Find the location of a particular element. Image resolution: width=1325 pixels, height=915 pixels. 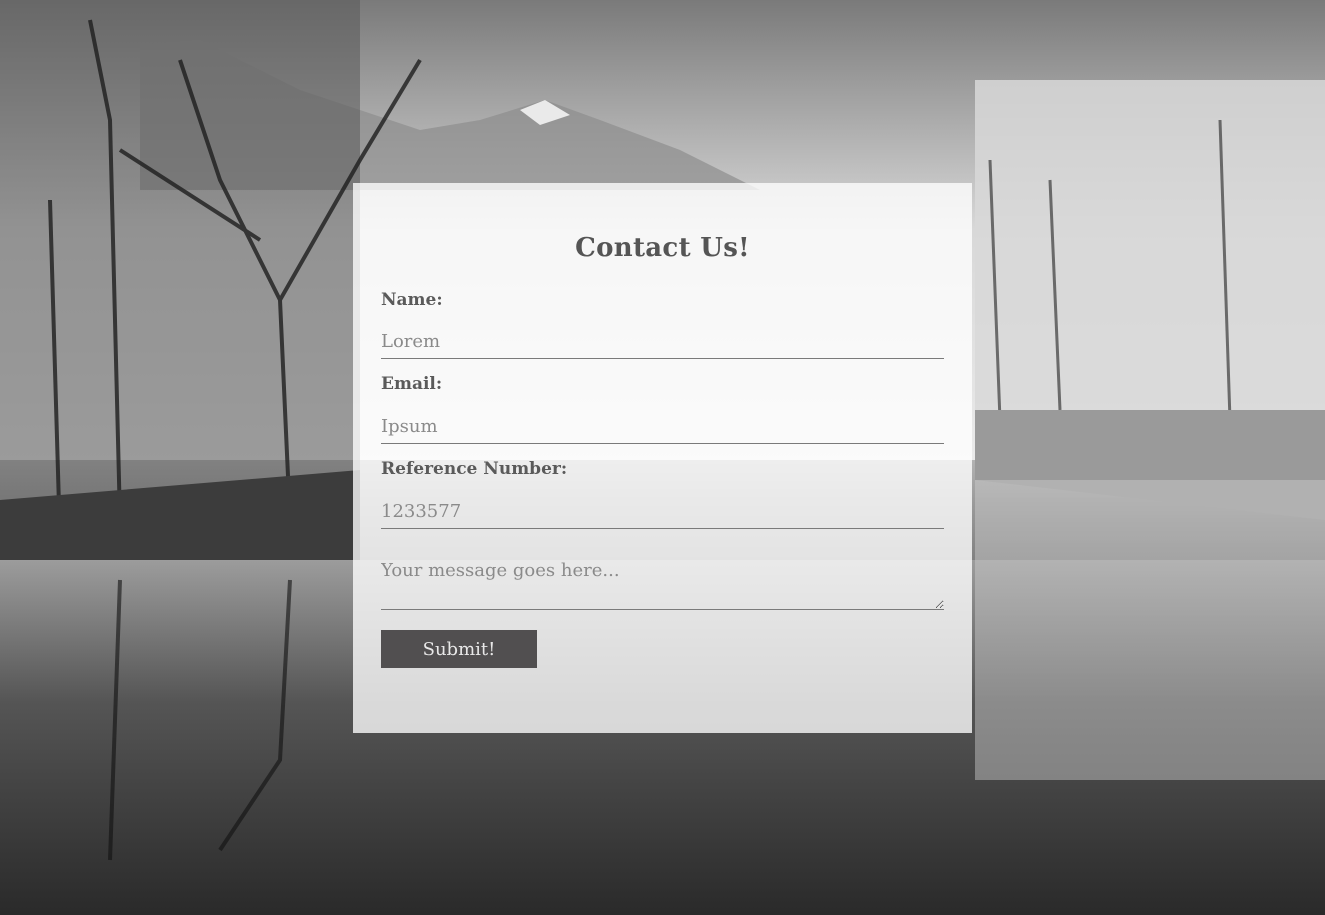

reference-number-input is located at coordinates (662, 512).